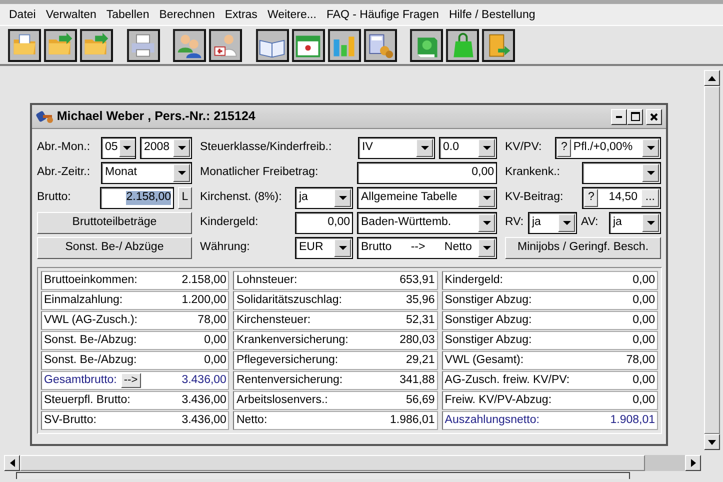 Image resolution: width=723 pixels, height=482 pixels. What do you see at coordinates (427, 198) in the screenshot?
I see `combo-box: Allgemeine Tabelle` at bounding box center [427, 198].